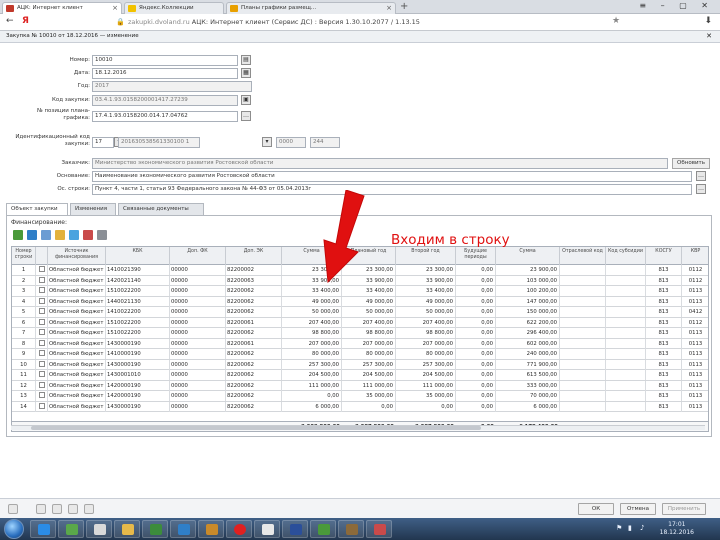 The width and height of the screenshot is (720, 540). I want to click on link-icon, so click(89, 509).